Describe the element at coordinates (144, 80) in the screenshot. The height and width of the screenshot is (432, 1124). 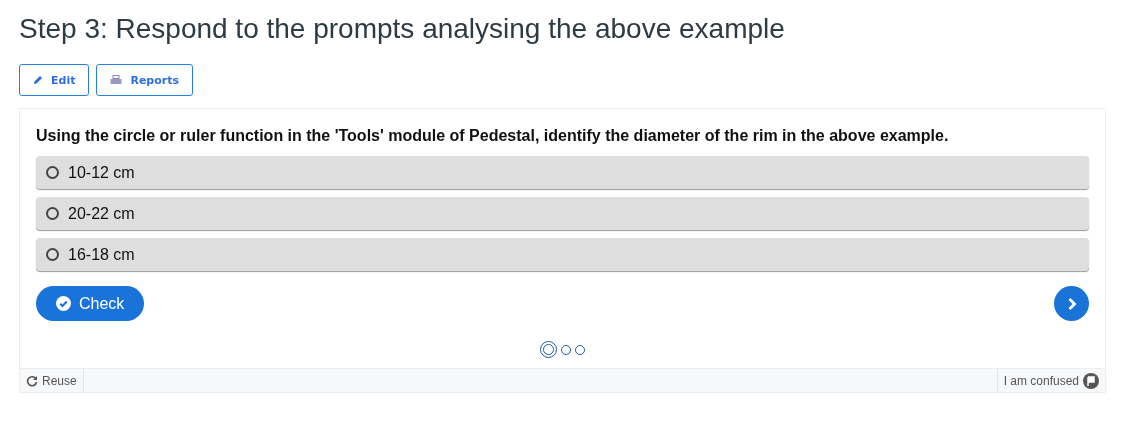
I see `reports-button: Reports` at that location.